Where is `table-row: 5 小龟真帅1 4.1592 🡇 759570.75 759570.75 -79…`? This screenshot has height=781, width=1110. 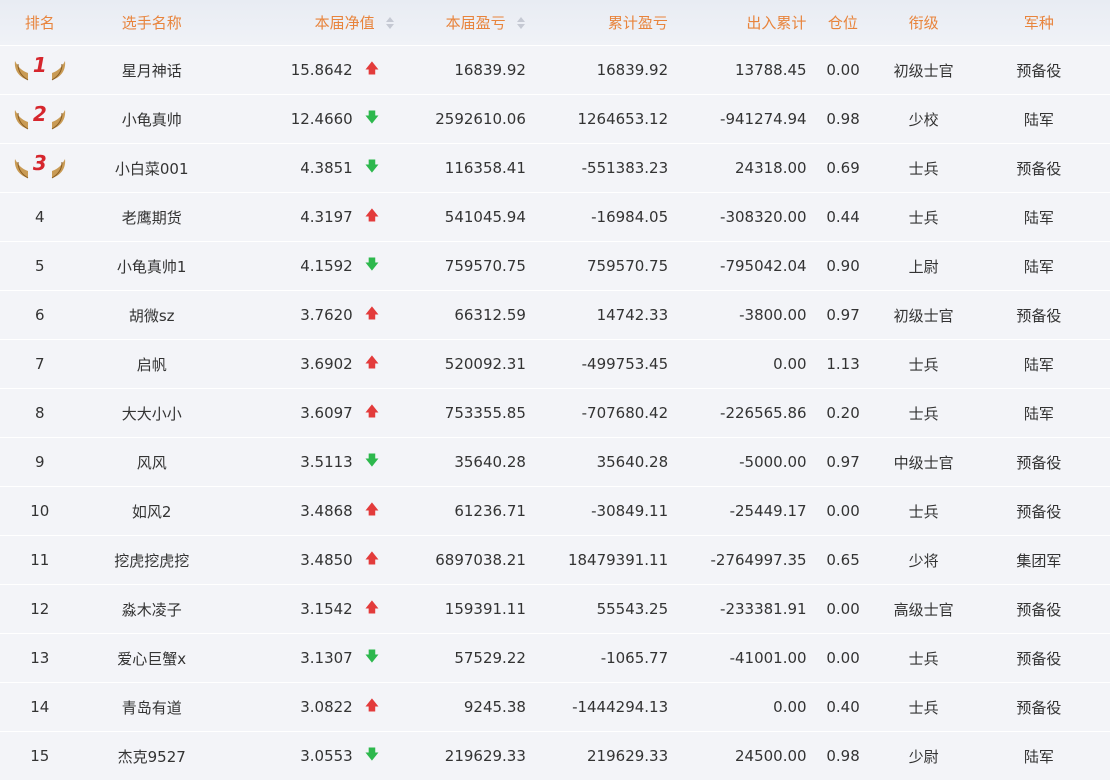
table-row: 5 小龟真帅1 4.1592 🡇 759570.75 759570.75 -79… is located at coordinates (555, 266).